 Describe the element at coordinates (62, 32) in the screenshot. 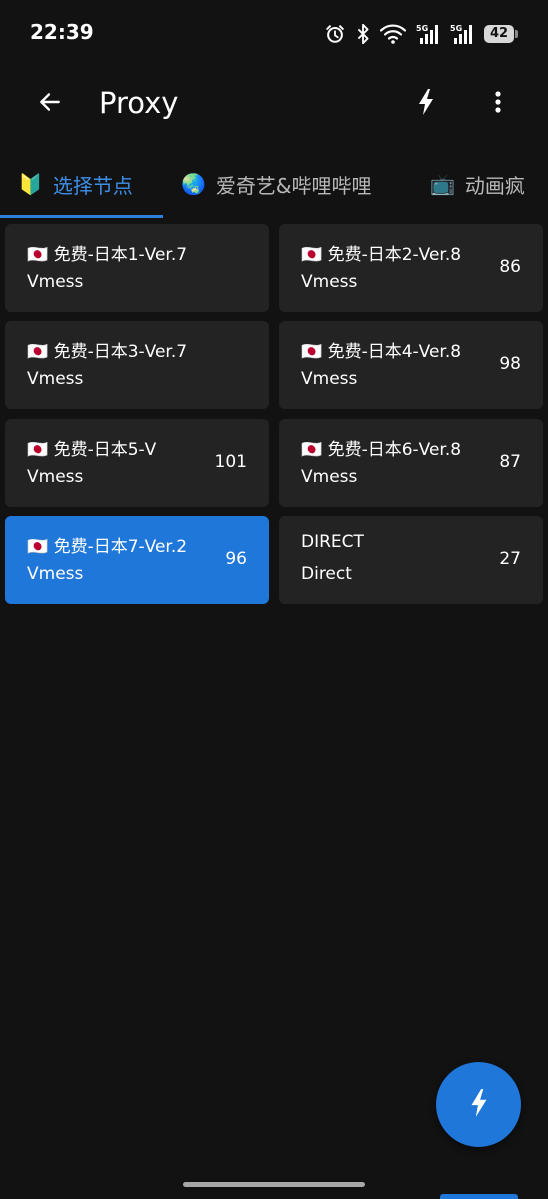

I see `status-time: 22:39` at that location.